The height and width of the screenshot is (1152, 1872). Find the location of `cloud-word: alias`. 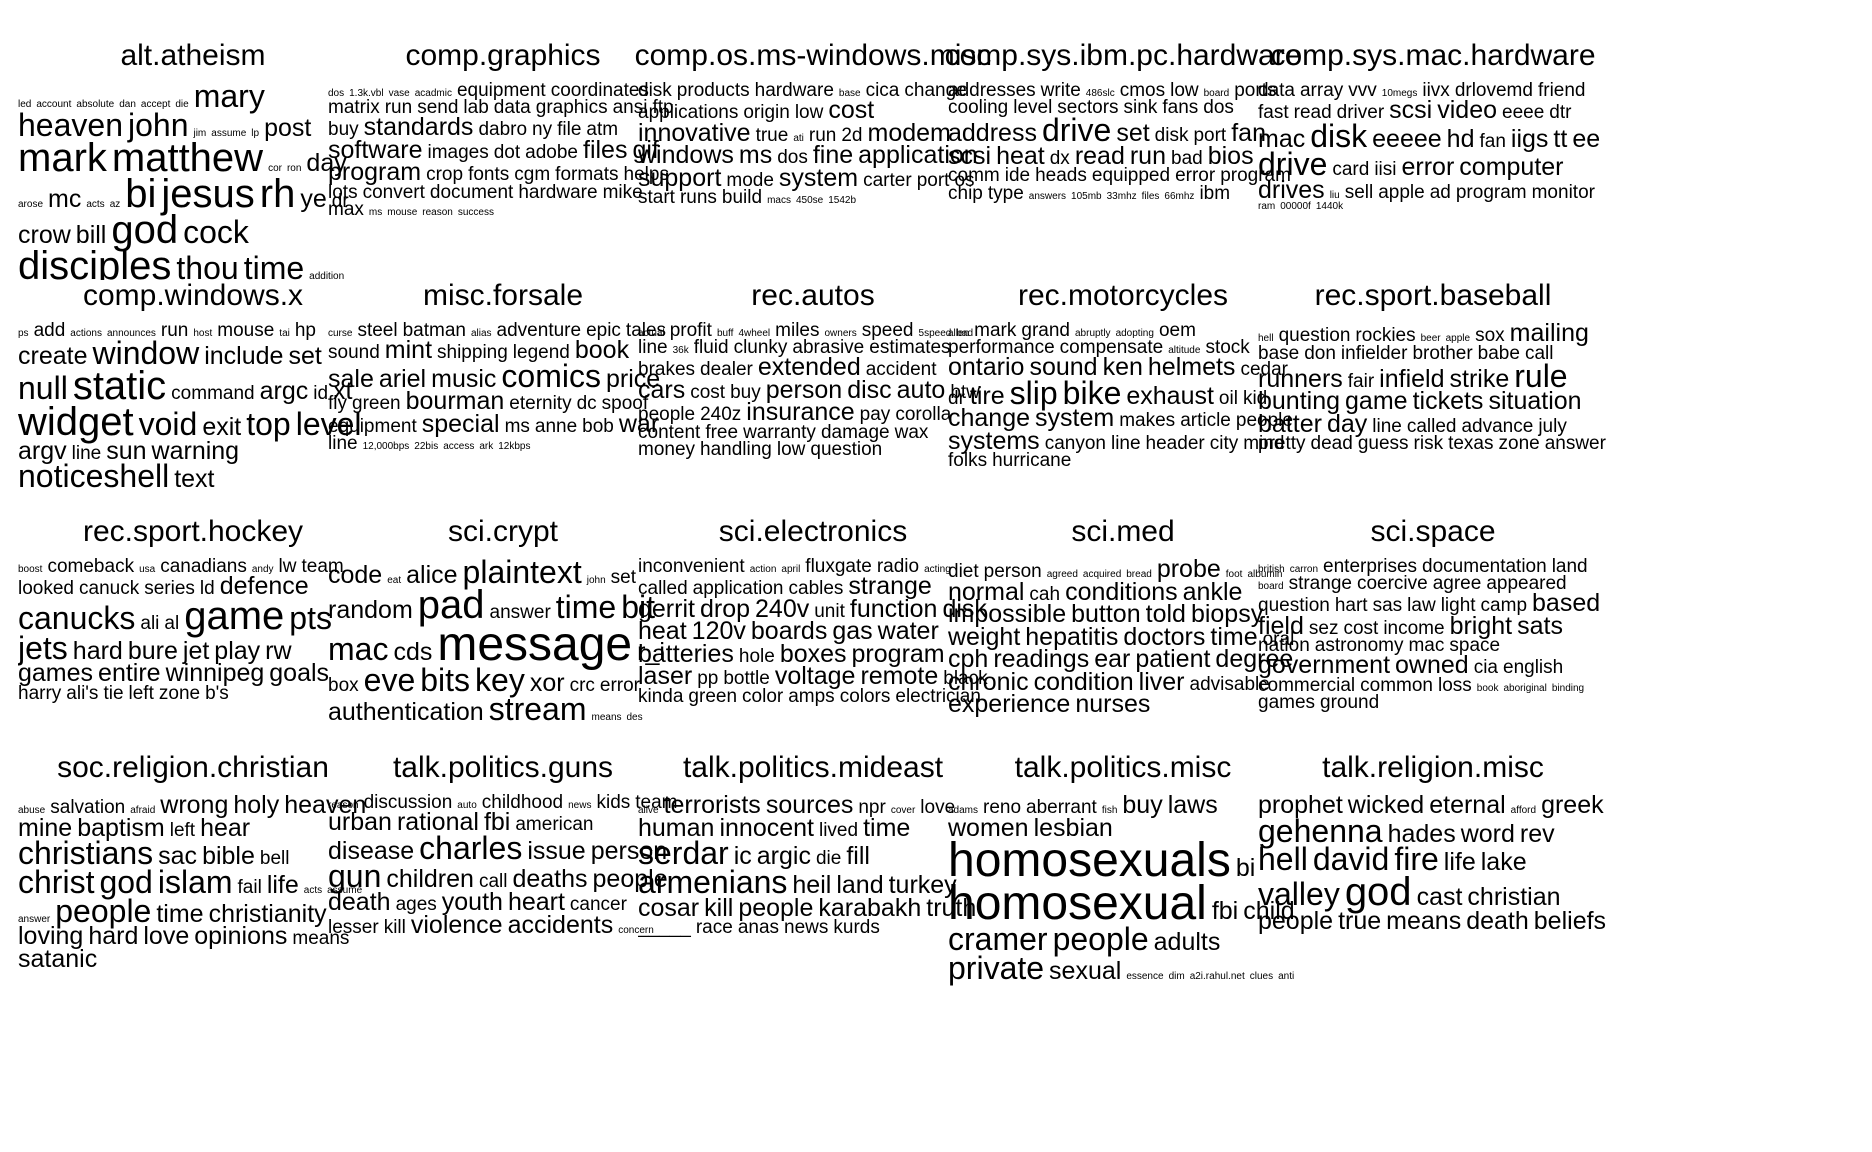

cloud-word: alias is located at coordinates (481, 333).